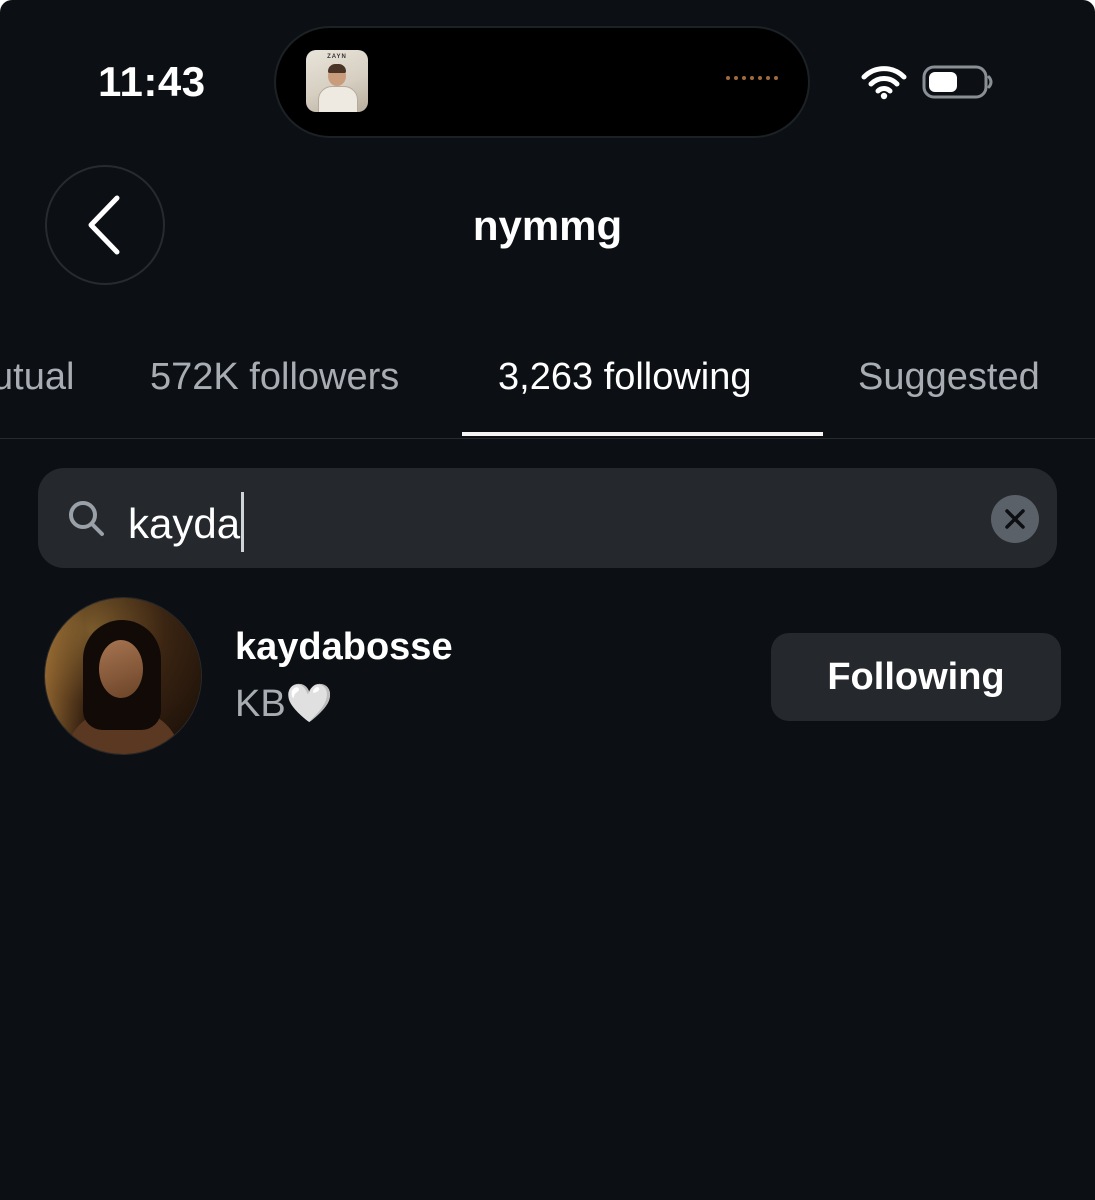  I want to click on battery-icon, so click(957, 82).